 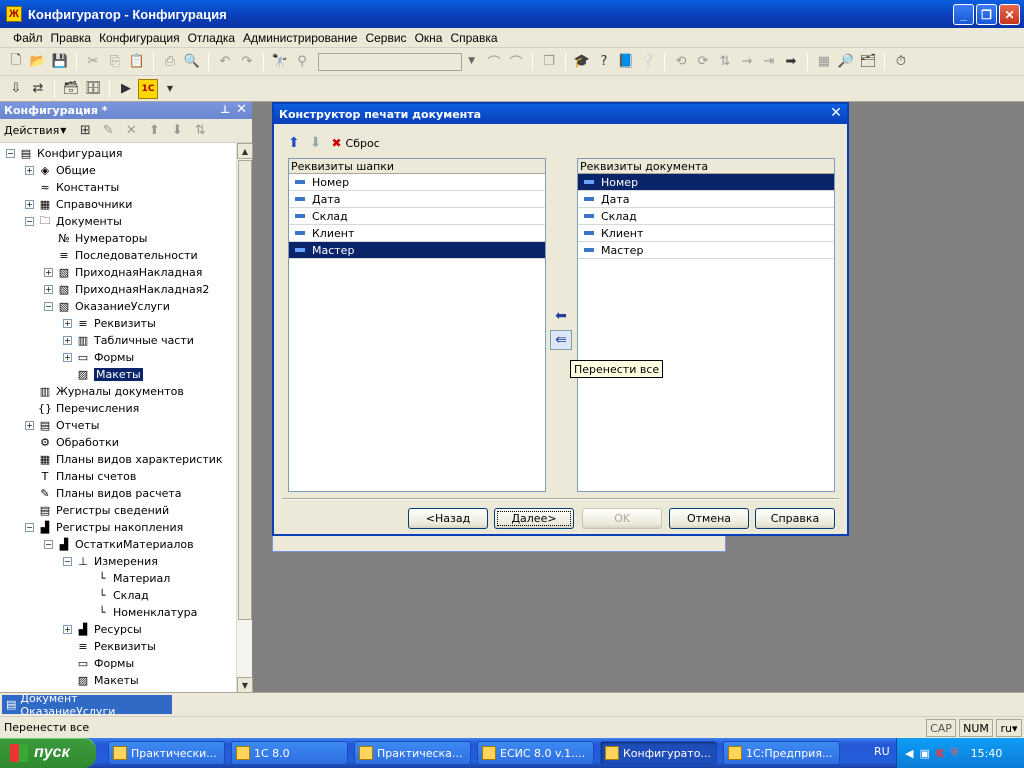 What do you see at coordinates (1009, 728) in the screenshot?
I see `language-indicator: ru ▾` at bounding box center [1009, 728].